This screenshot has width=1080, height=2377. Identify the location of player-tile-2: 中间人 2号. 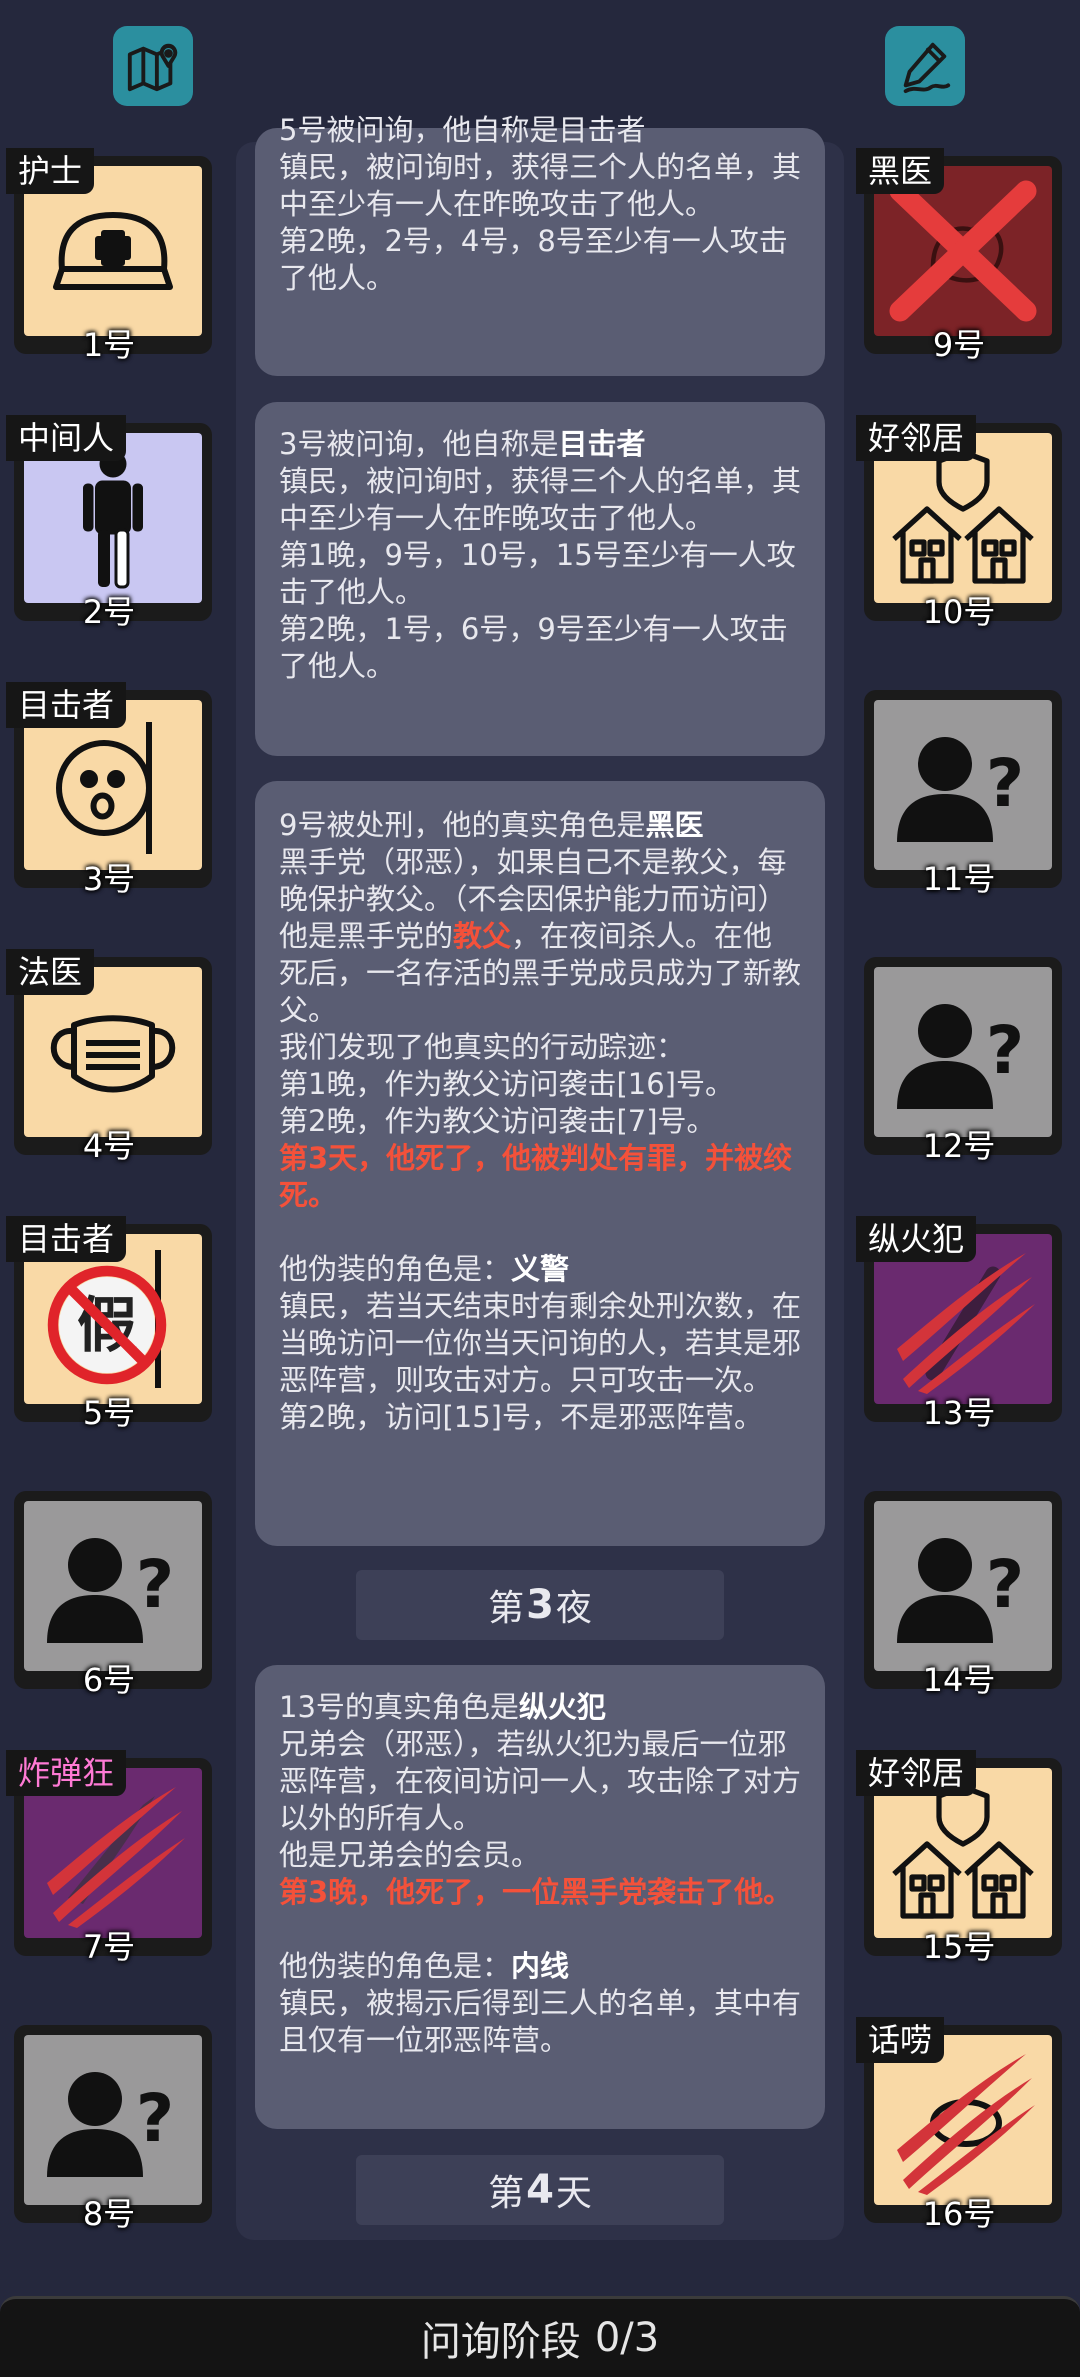
(109, 523).